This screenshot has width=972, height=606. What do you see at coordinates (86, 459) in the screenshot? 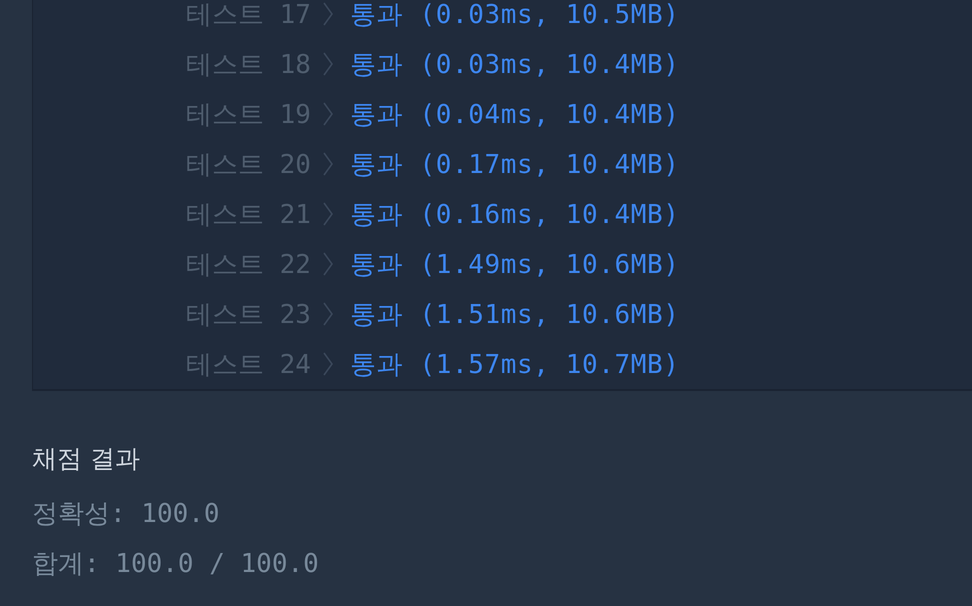
I see `grading-title: 채점 결과` at bounding box center [86, 459].